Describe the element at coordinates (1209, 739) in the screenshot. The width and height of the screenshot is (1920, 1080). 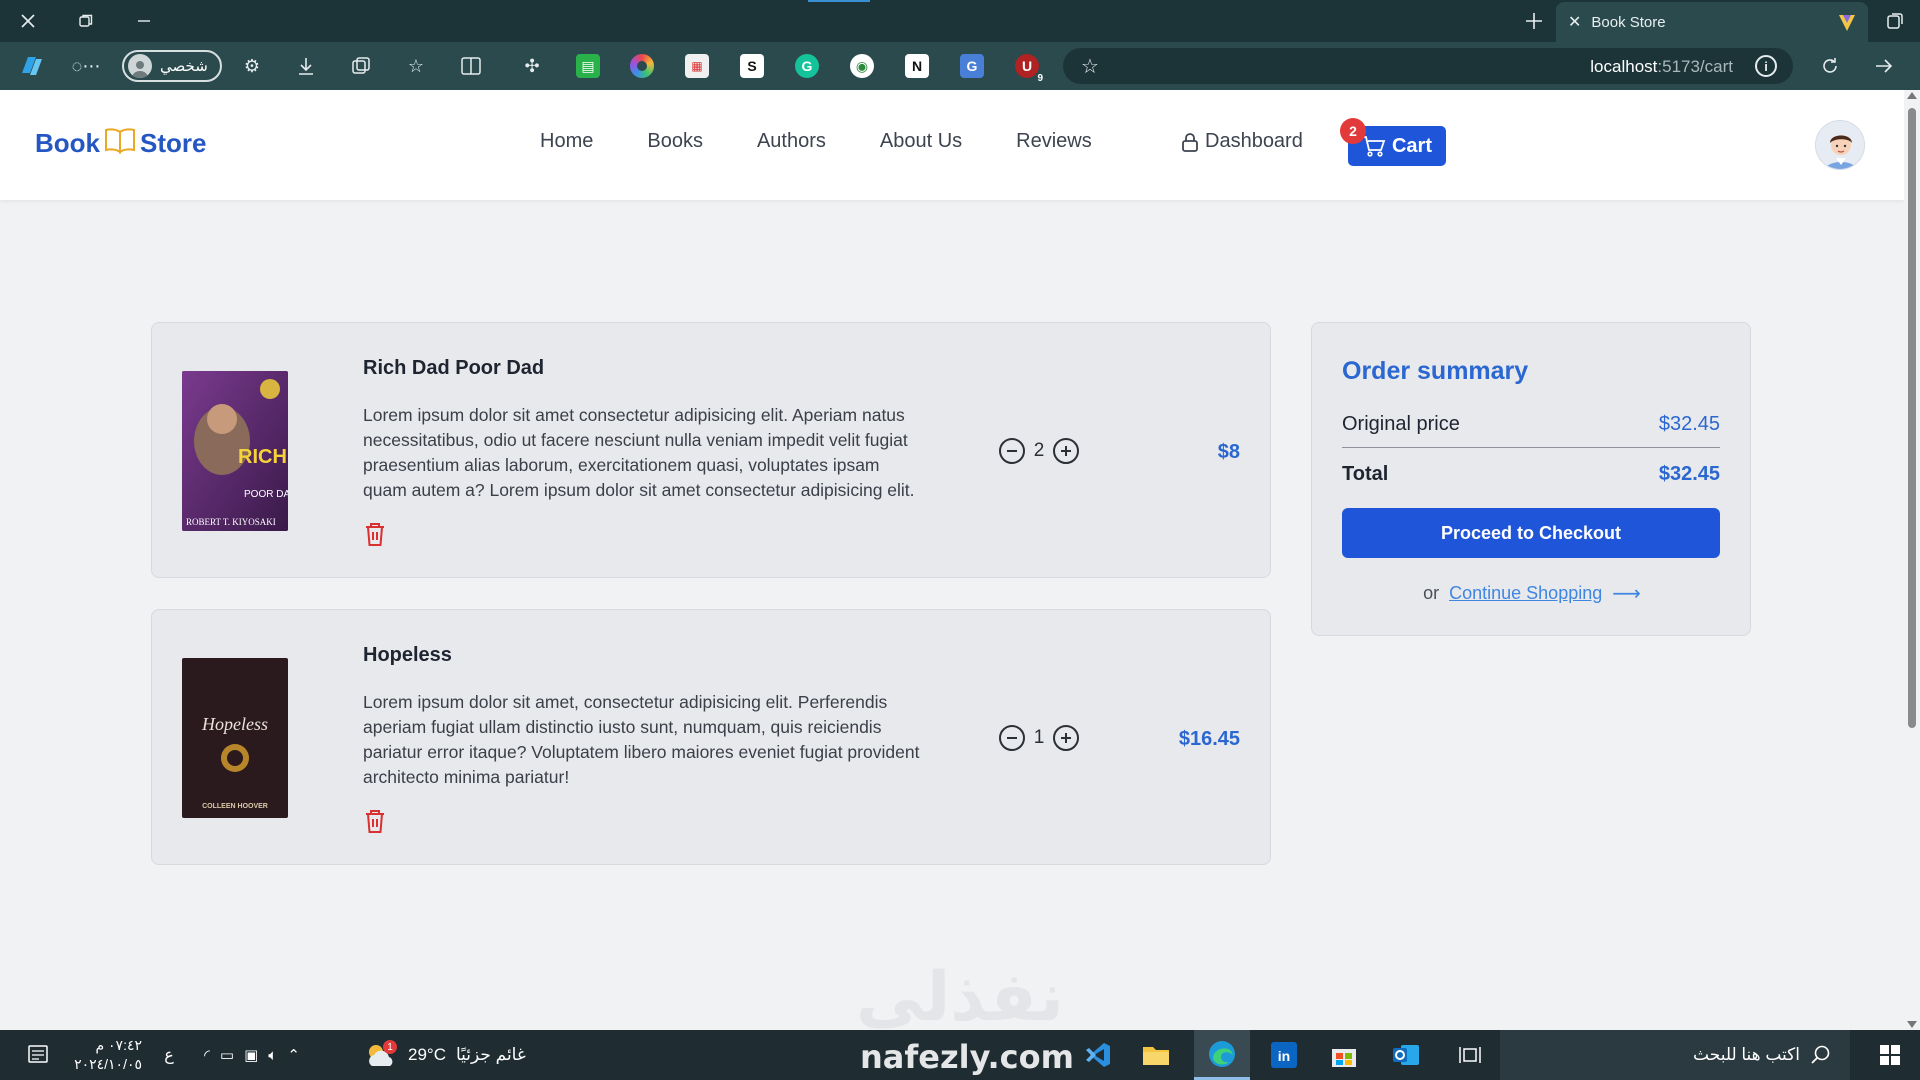
I see `item-price: $16.45` at that location.